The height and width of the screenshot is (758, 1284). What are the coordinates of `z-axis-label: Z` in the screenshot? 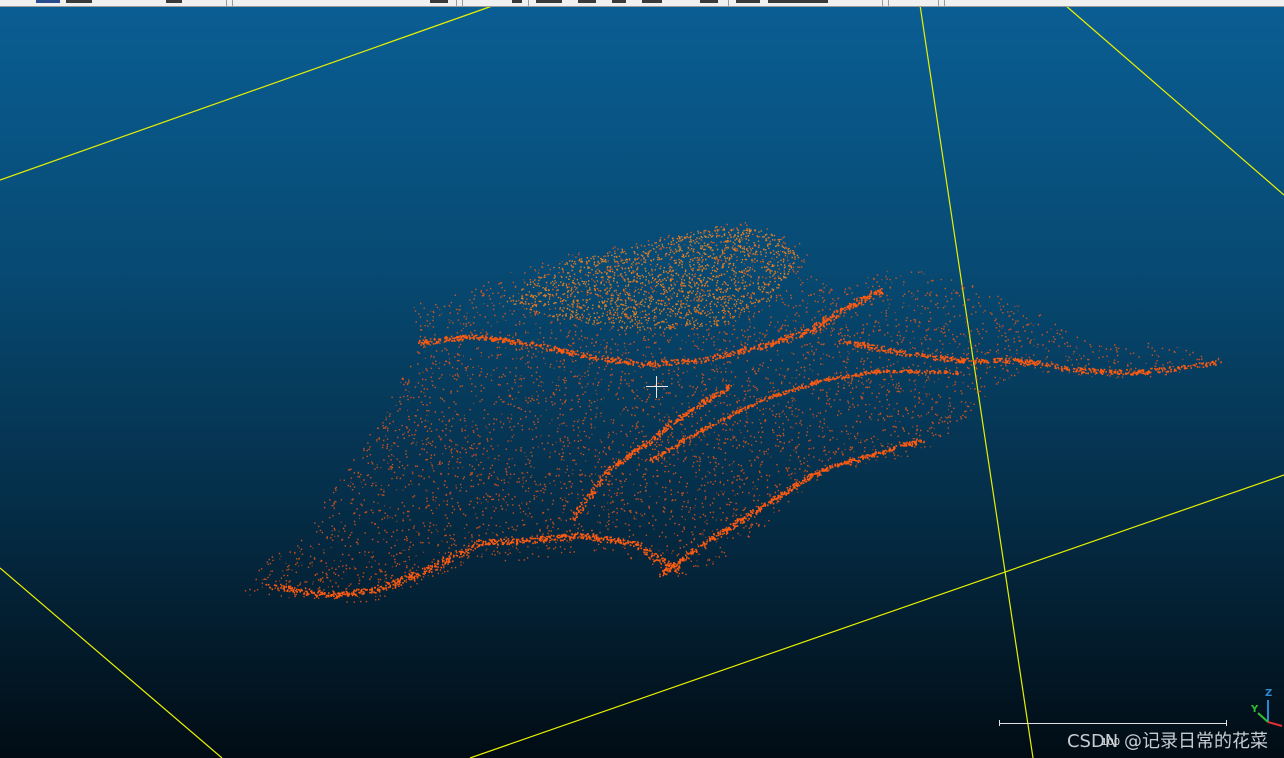 It's located at (1269, 693).